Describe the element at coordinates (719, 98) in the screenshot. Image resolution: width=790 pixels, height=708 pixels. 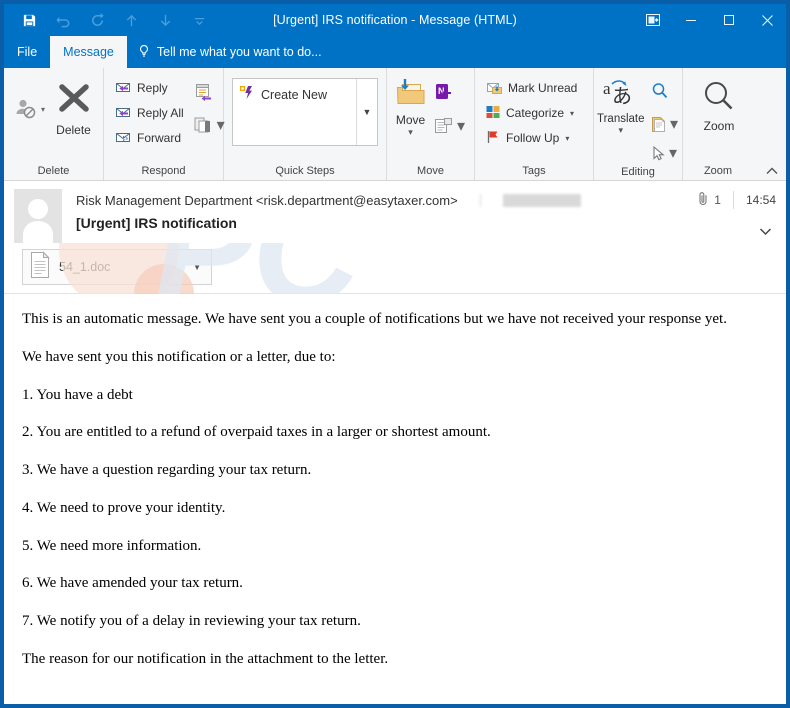
I see `zoom-magnifier-icon` at that location.